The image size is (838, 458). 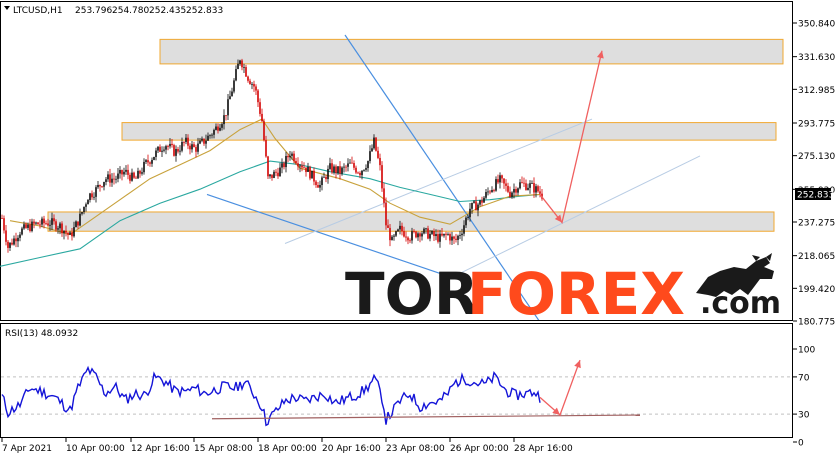 I want to click on rsi-tick-label: 30, so click(x=804, y=416).